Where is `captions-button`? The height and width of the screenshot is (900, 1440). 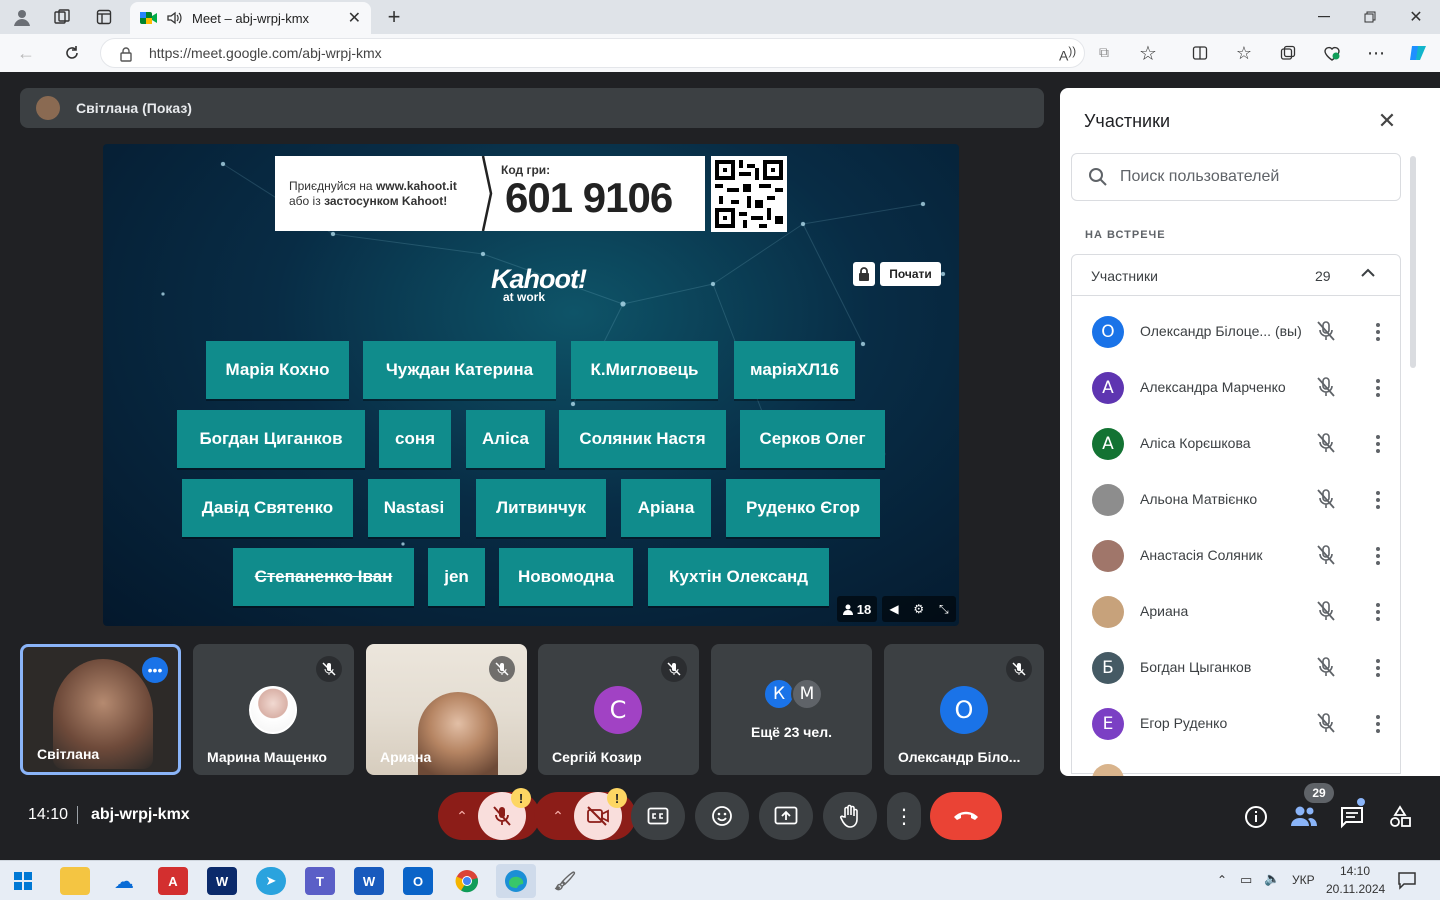 captions-button is located at coordinates (658, 816).